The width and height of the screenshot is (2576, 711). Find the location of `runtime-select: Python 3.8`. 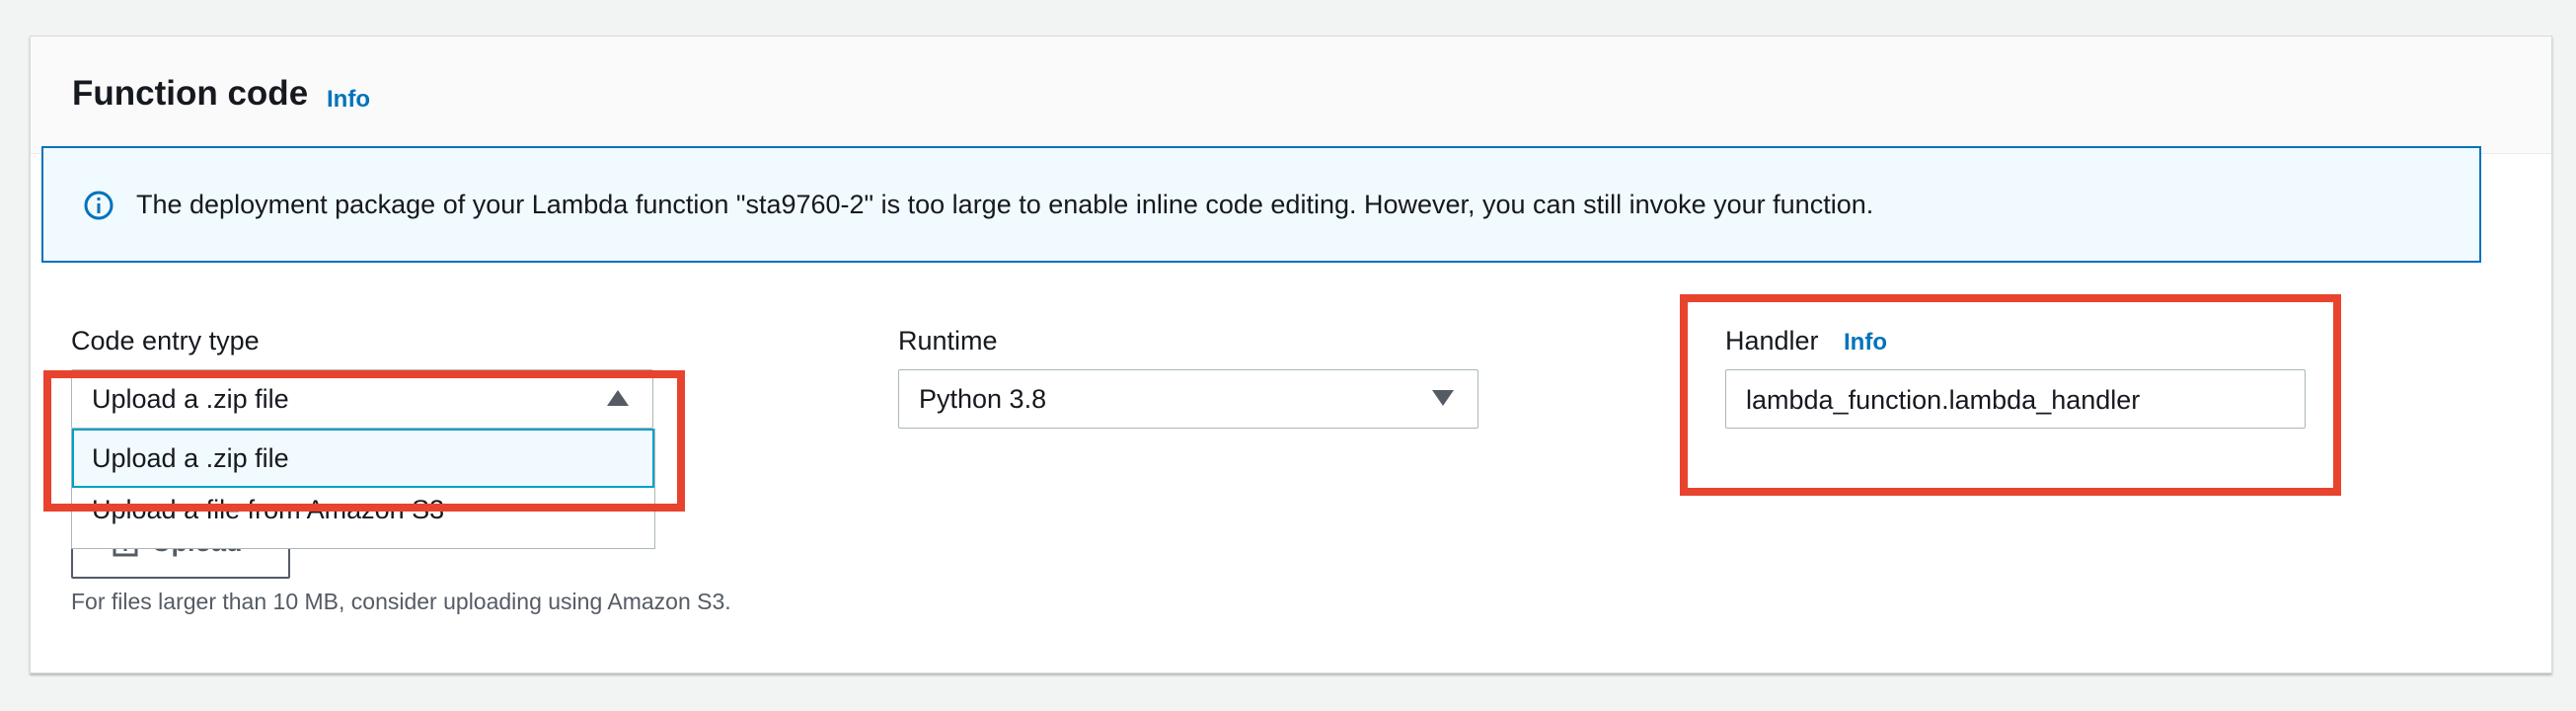

runtime-select: Python 3.8 is located at coordinates (1188, 399).